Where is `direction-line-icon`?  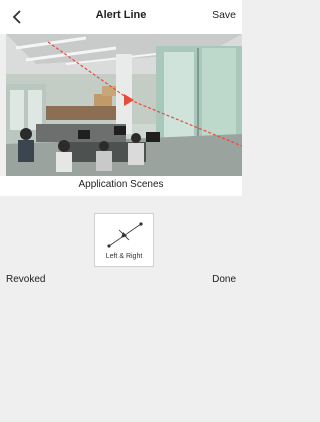
direction-line-icon is located at coordinates (125, 235).